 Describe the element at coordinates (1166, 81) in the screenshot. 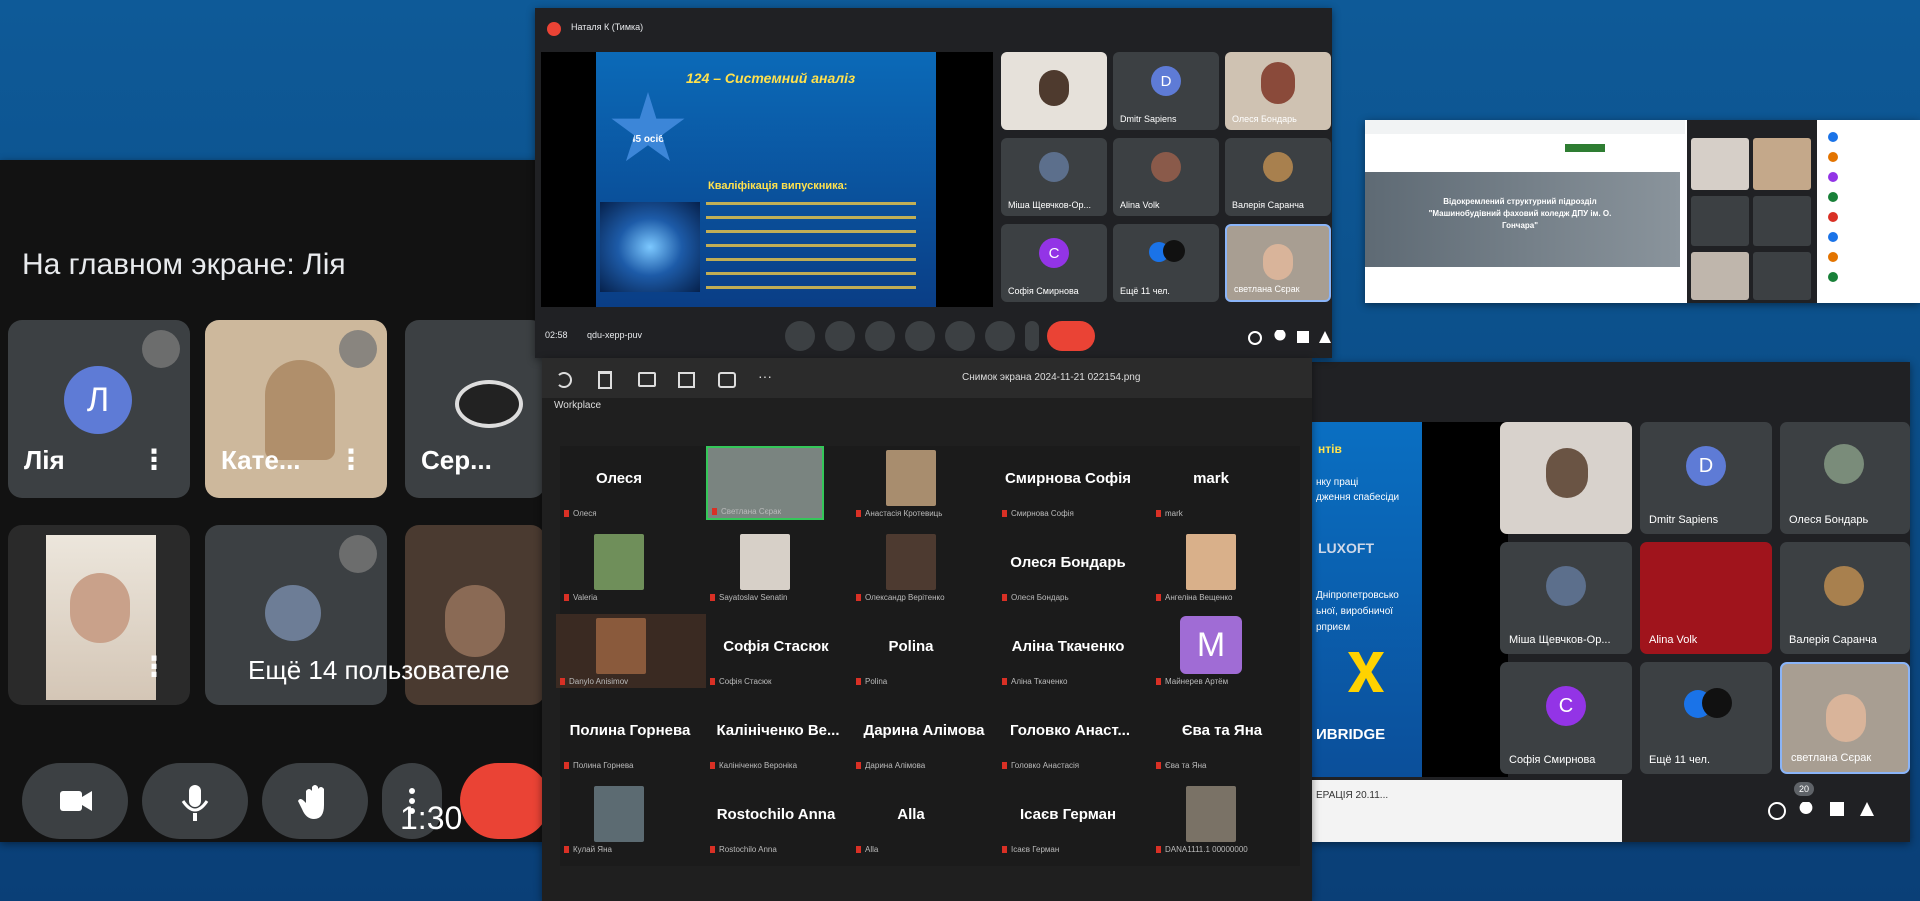

I see `avatar: D` at that location.